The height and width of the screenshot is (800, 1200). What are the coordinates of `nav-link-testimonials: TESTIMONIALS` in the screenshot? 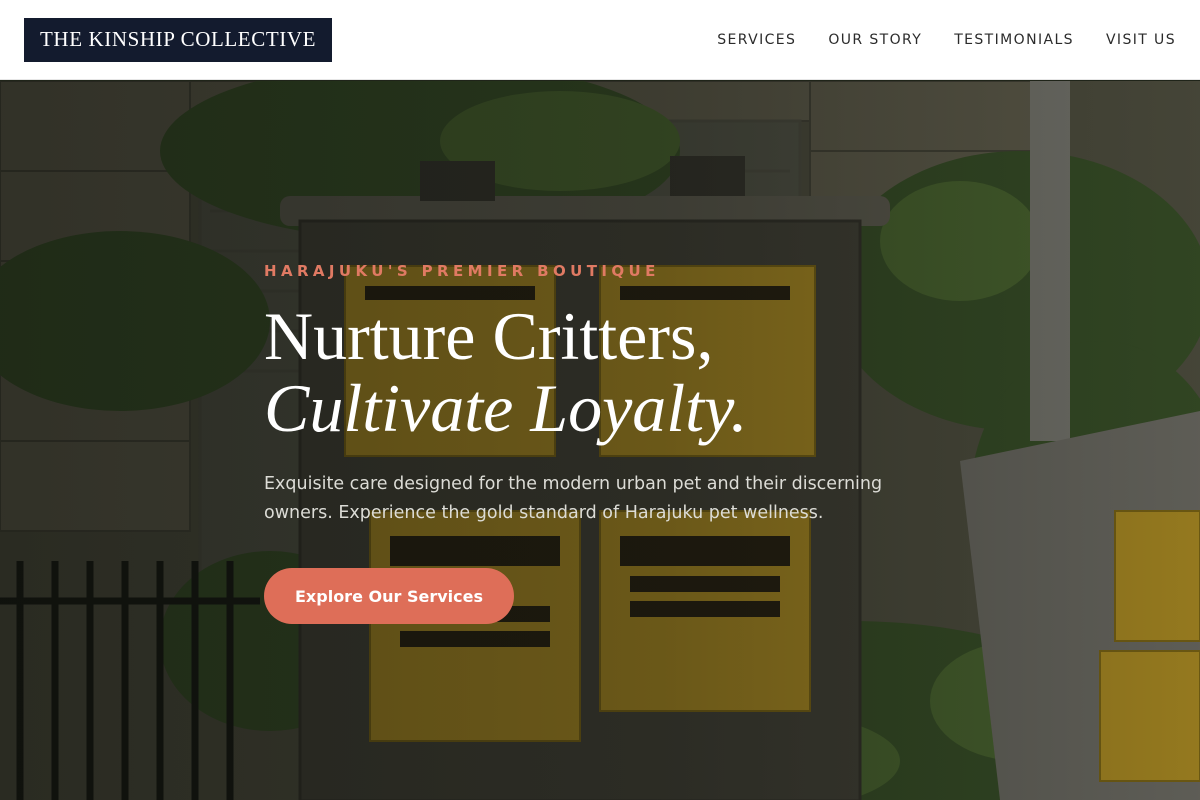 It's located at (1014, 40).